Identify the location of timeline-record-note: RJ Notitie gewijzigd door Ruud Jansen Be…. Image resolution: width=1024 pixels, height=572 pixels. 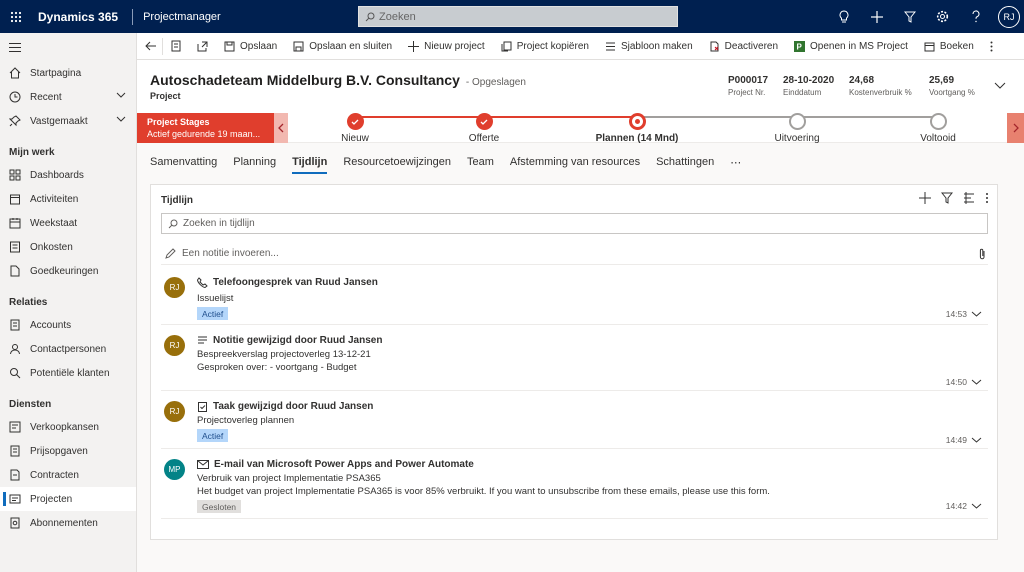
(574, 358).